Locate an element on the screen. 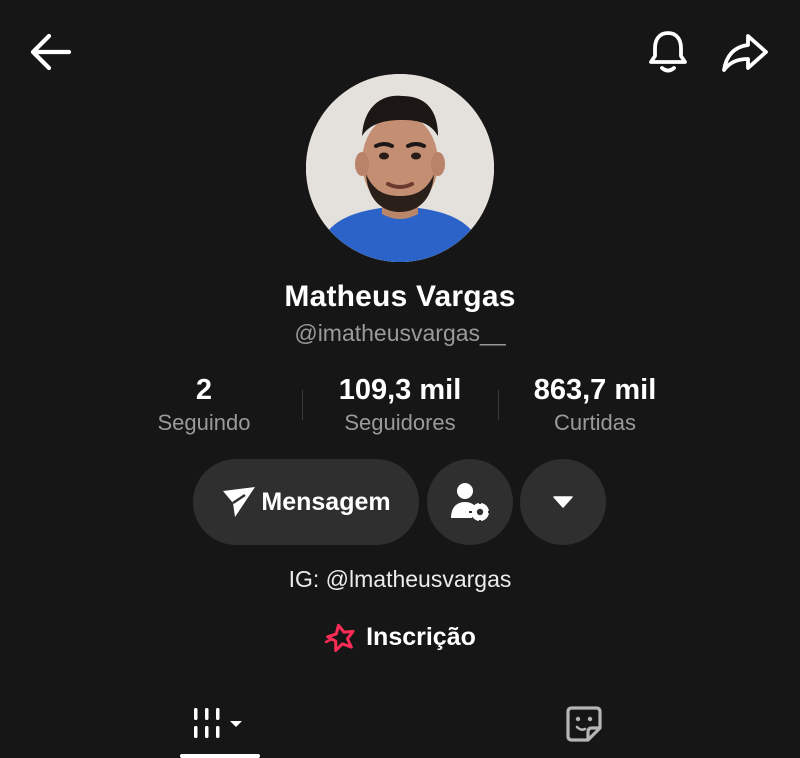  stat-following-value: 2 is located at coordinates (204, 390).